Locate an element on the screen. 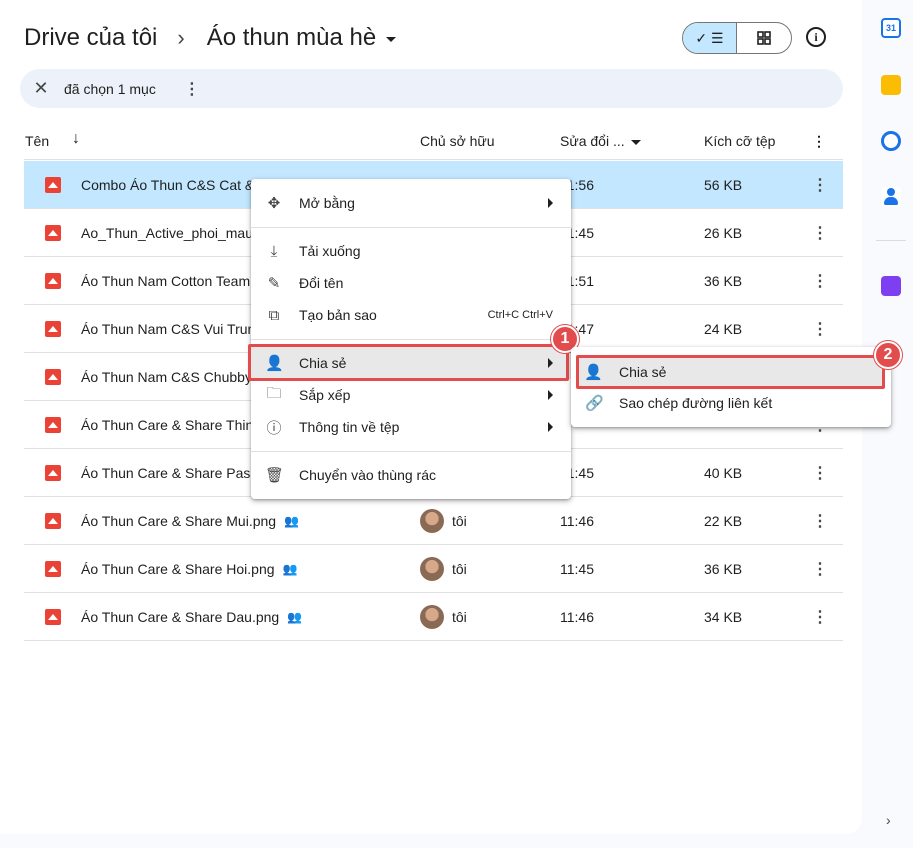  submenu-item-label: Chia sẻ is located at coordinates (643, 372).